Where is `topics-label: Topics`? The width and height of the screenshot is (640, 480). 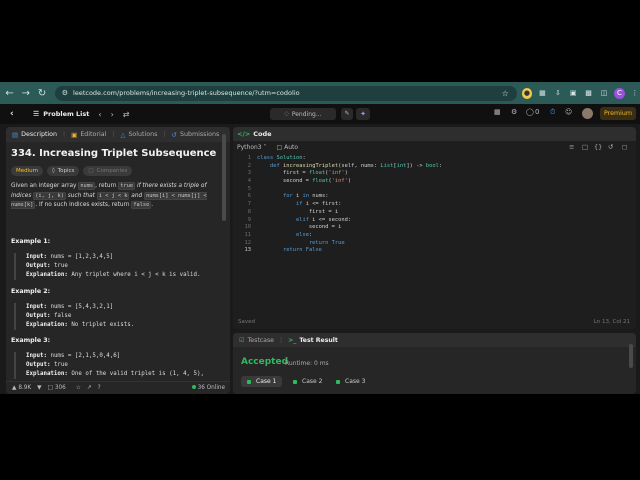
topics-label: Topics is located at coordinates (66, 171).